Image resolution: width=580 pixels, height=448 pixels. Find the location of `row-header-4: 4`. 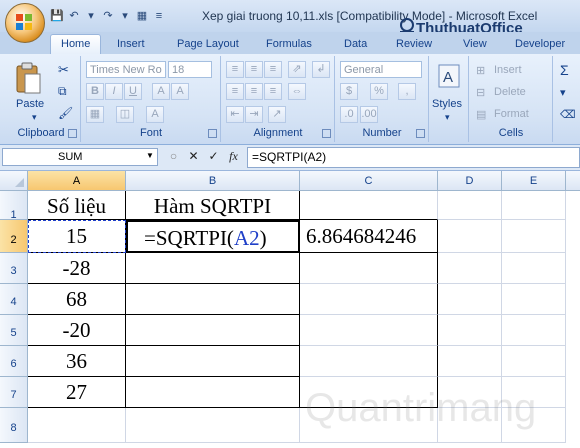

row-header-4: 4 is located at coordinates (14, 299).